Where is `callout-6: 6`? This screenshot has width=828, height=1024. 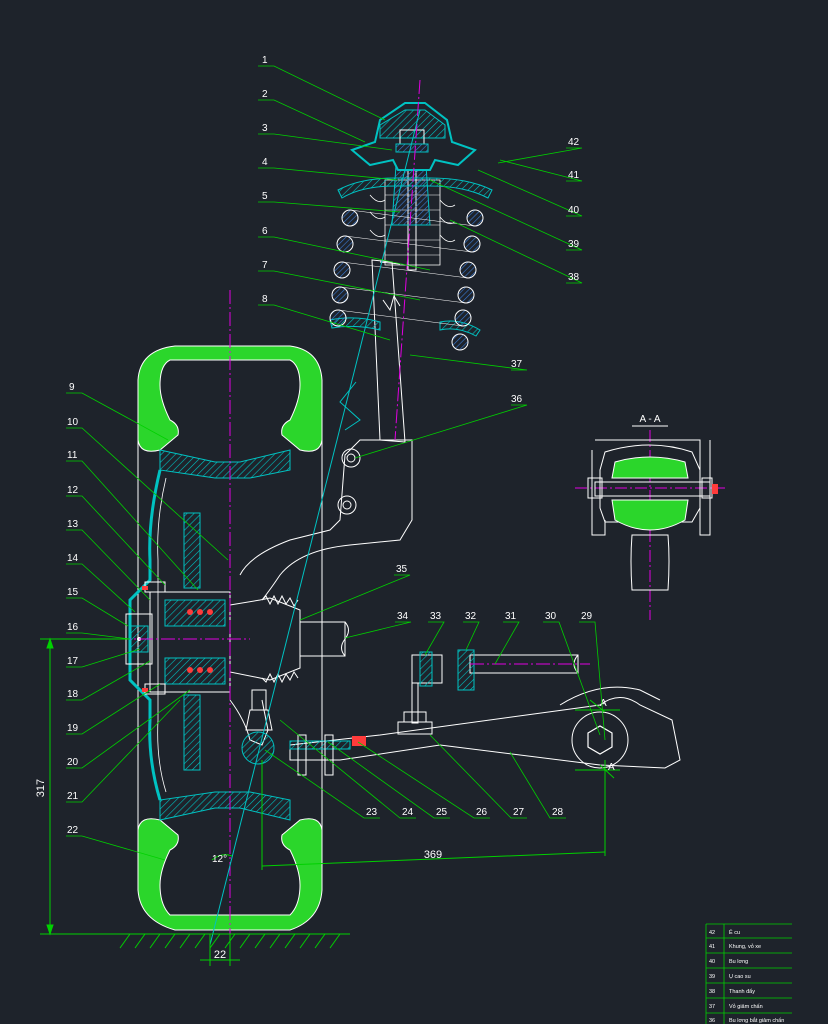
callout-6: 6 is located at coordinates (265, 231).